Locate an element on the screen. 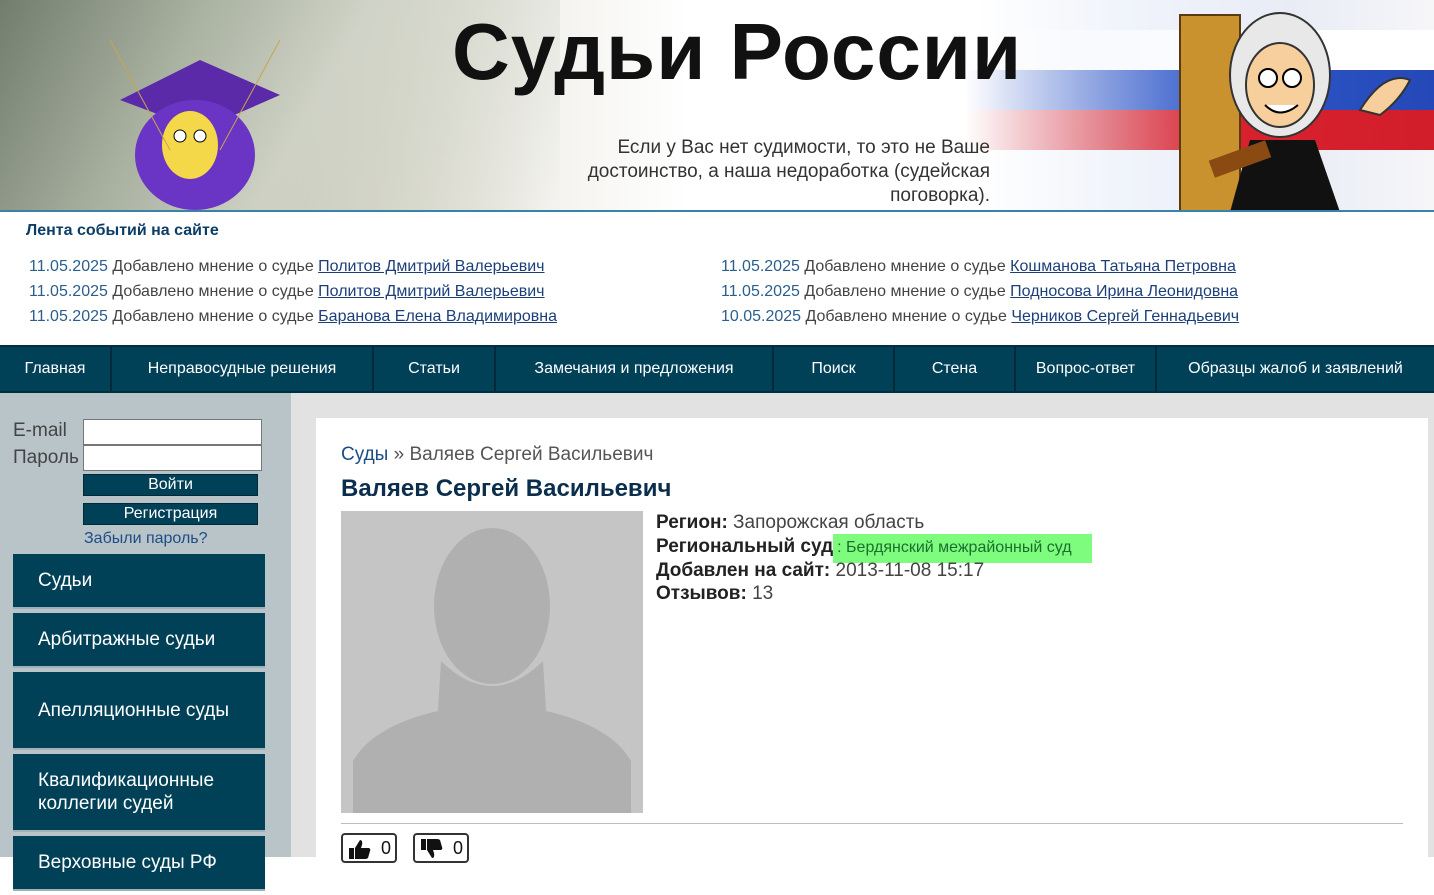 The height and width of the screenshot is (895, 1434). judge-link: Подносова Ирина Леонидовна is located at coordinates (1124, 291).